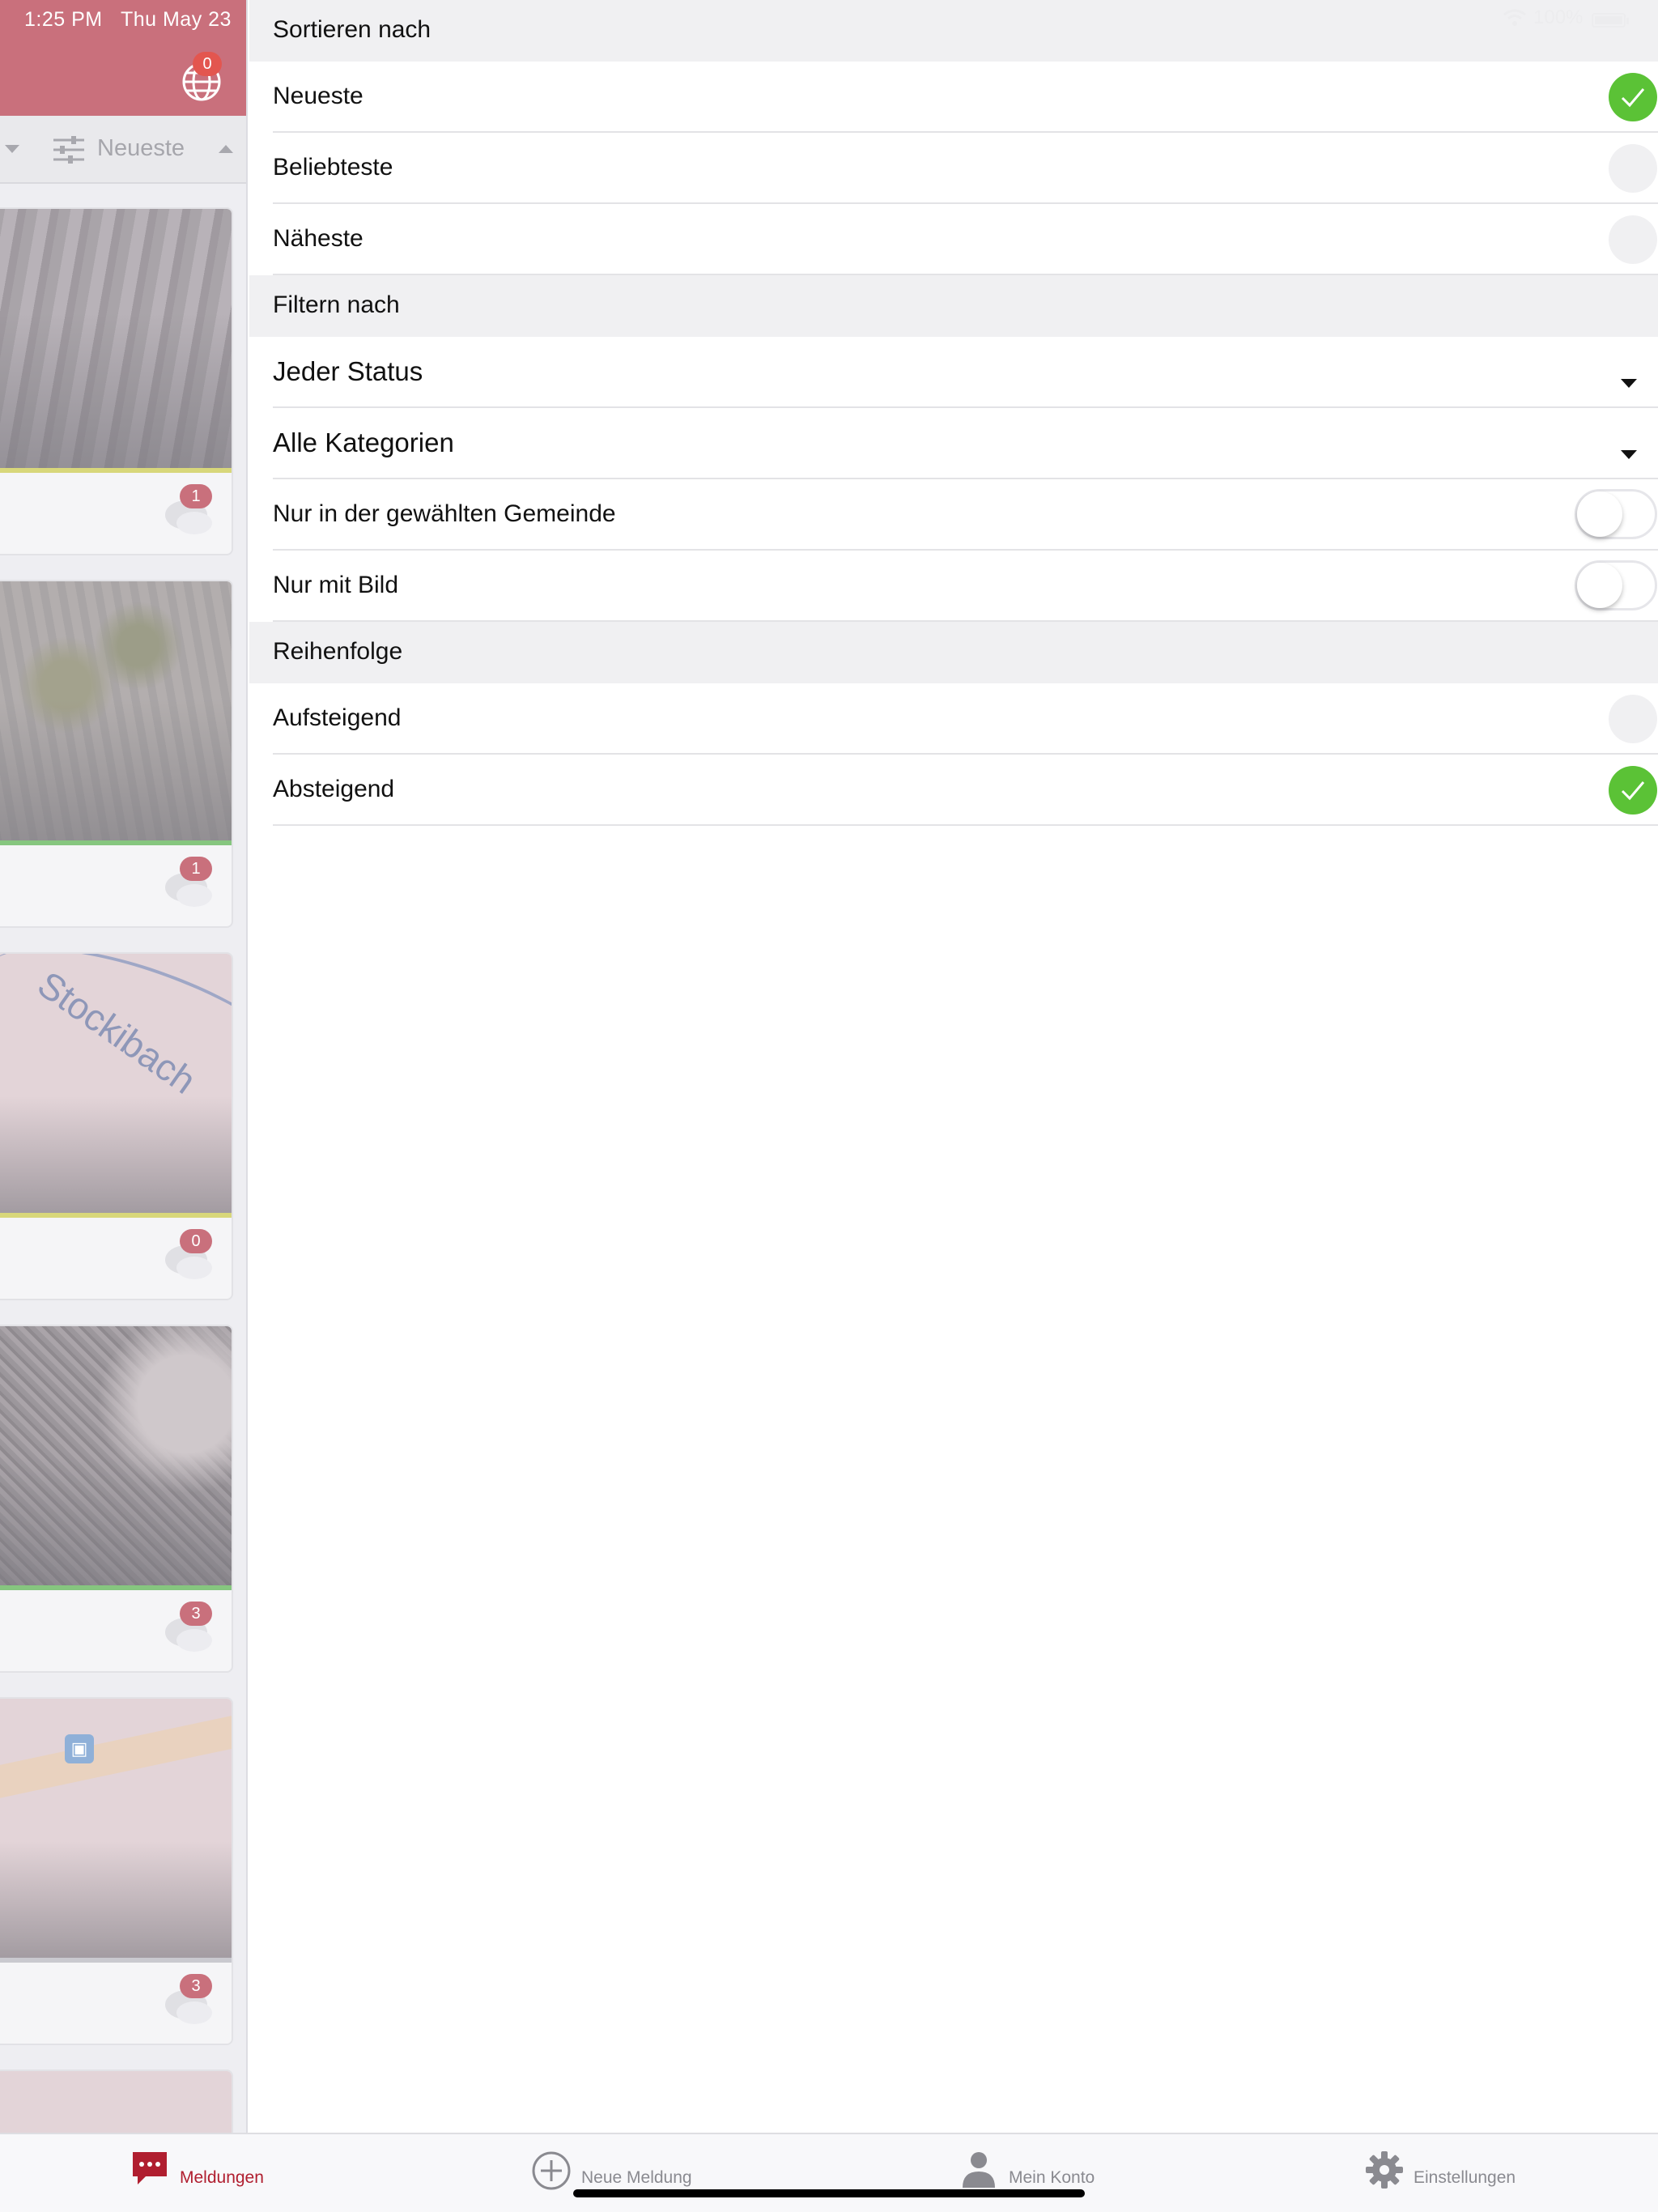 This screenshot has height=2212, width=1658. What do you see at coordinates (979, 2170) in the screenshot?
I see `person-icon` at bounding box center [979, 2170].